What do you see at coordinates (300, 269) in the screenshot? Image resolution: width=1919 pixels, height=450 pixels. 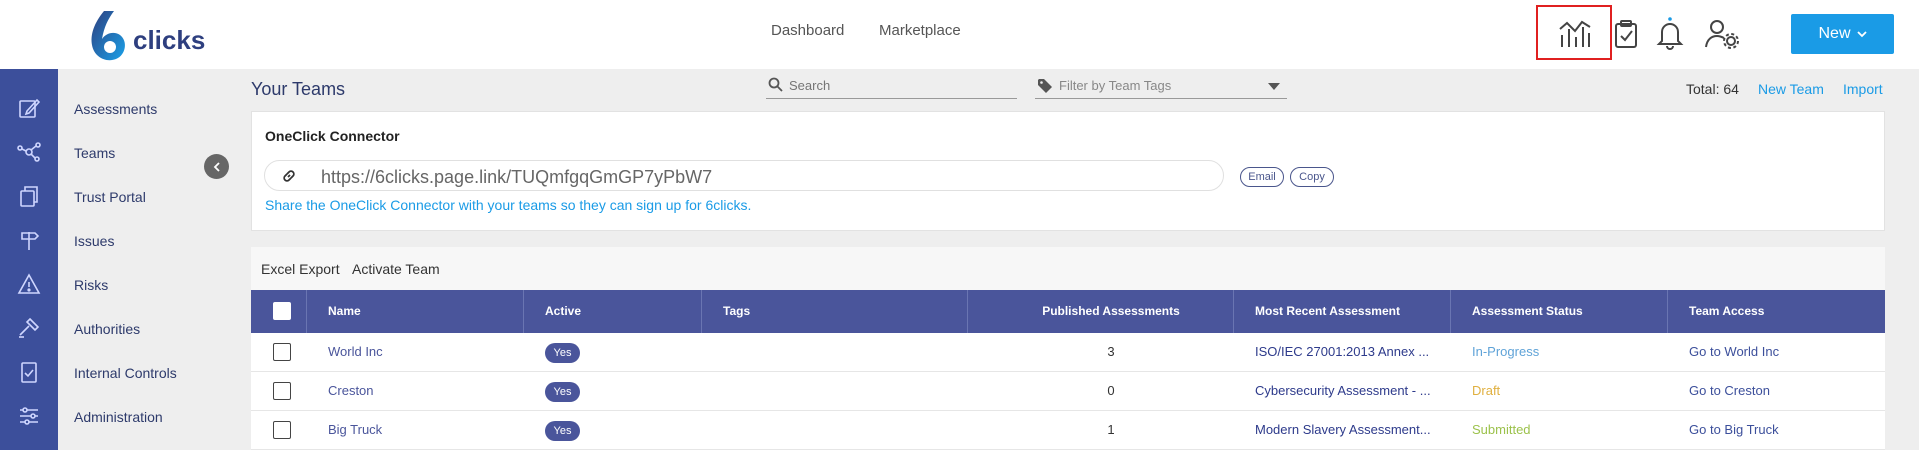 I see `excel-export-button: Excel Export` at bounding box center [300, 269].